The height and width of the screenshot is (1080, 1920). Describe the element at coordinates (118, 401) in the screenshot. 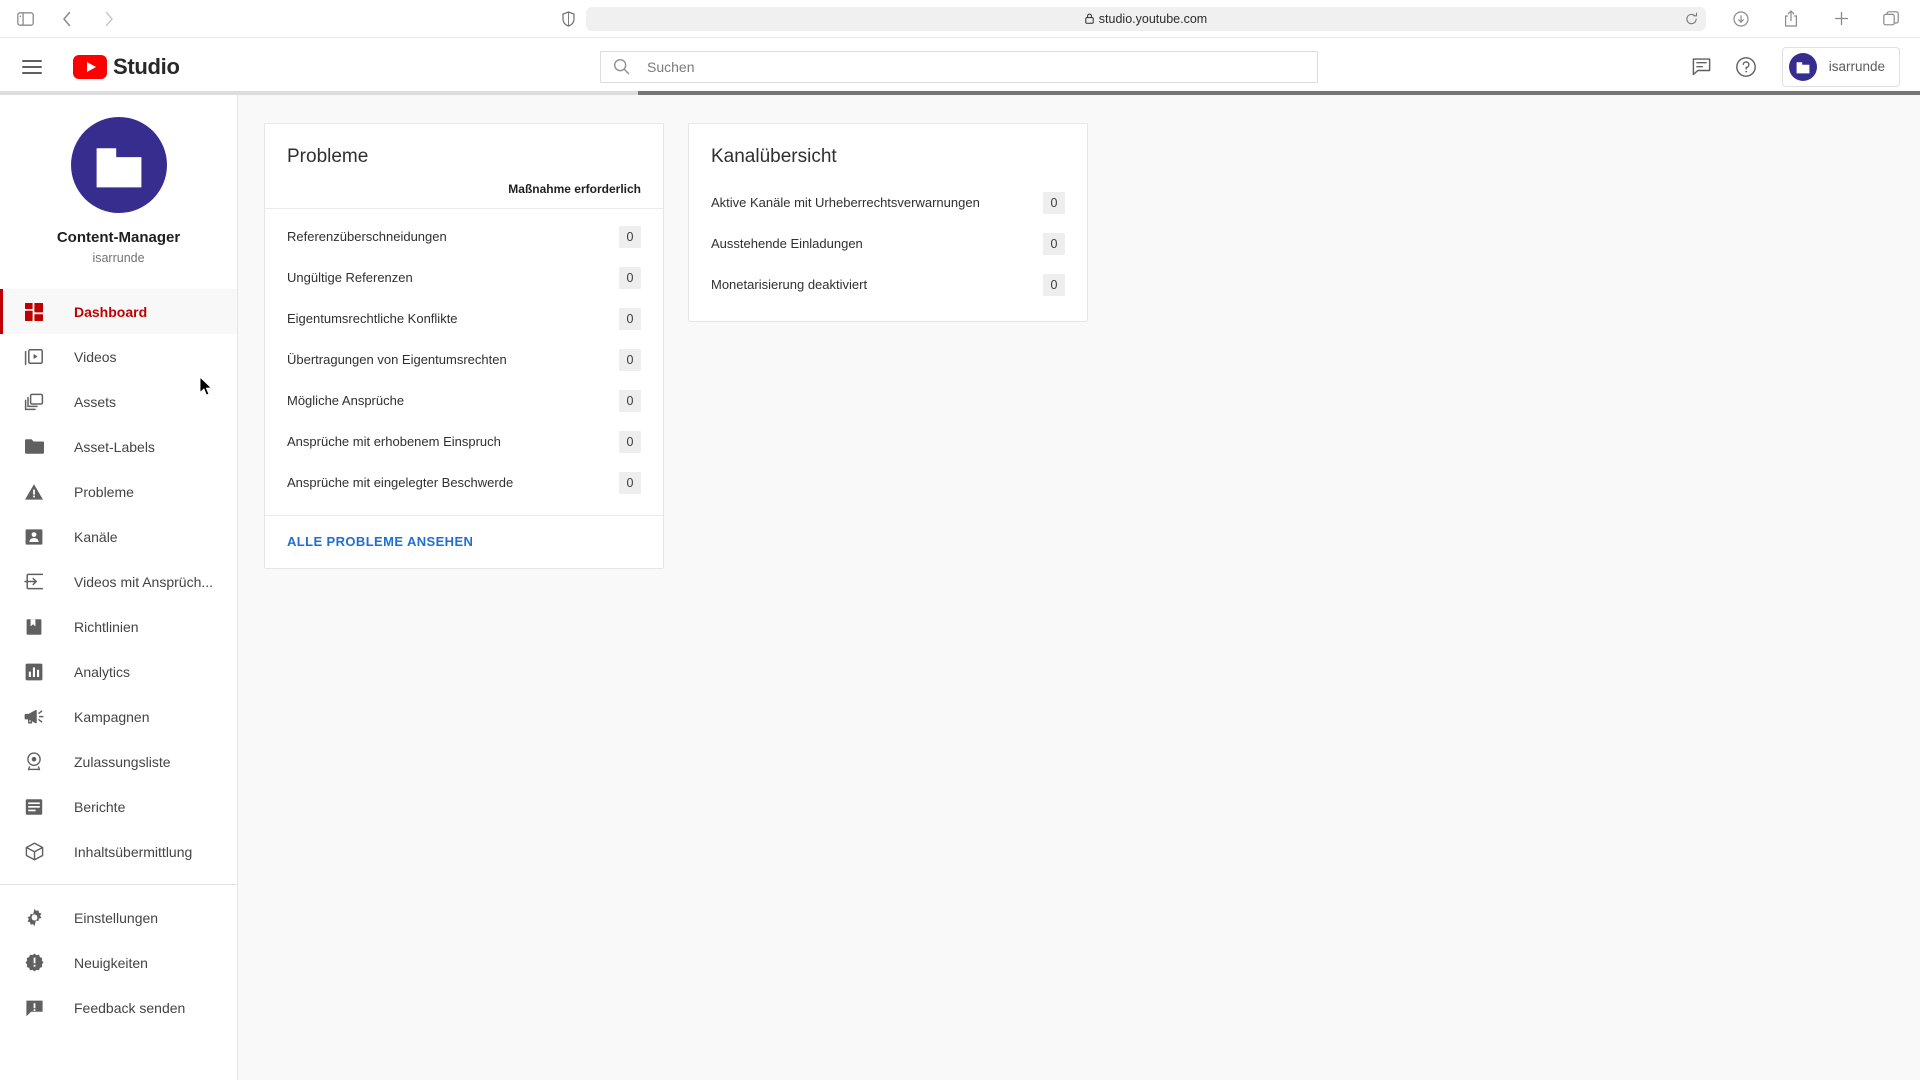

I see `sidebar-item-assets: Assets` at that location.